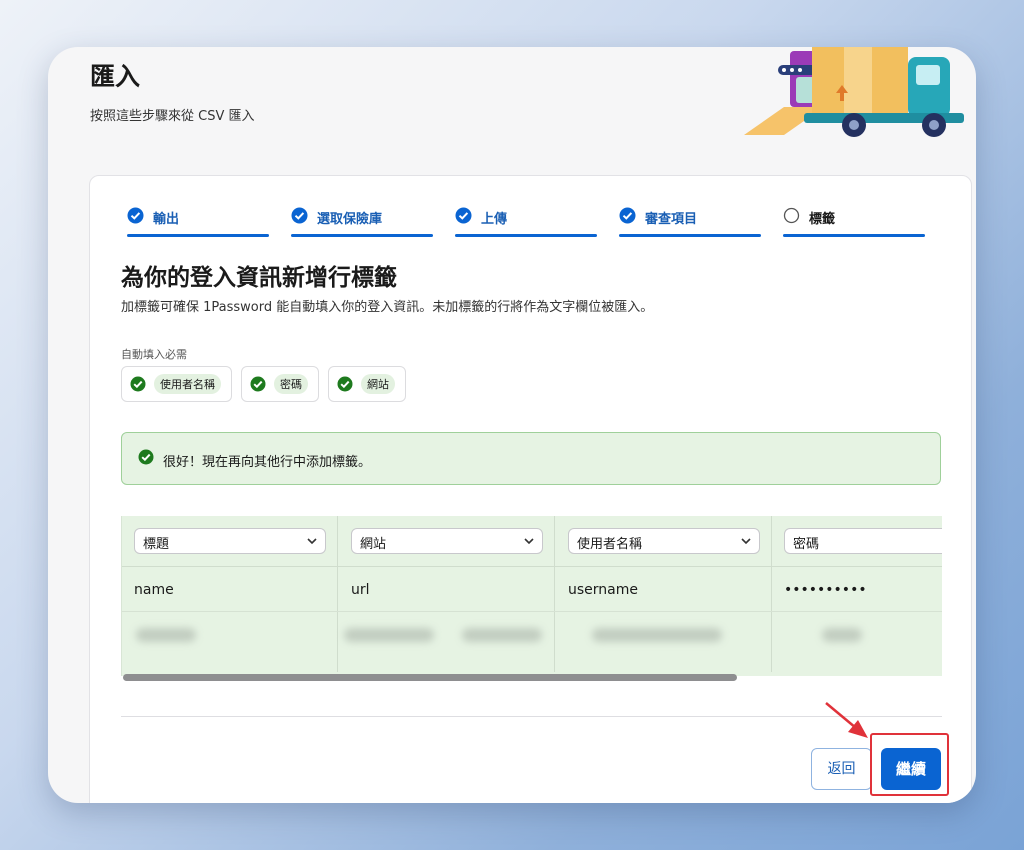 This screenshot has height=850, width=1024. What do you see at coordinates (430, 677) in the screenshot?
I see `horizontal-scrollbar` at bounding box center [430, 677].